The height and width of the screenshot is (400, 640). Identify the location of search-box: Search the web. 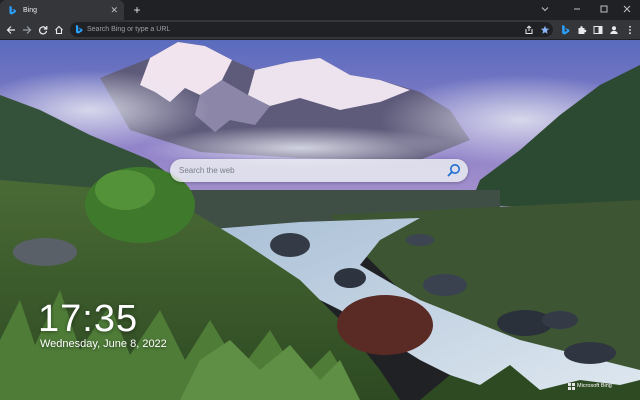
(319, 170).